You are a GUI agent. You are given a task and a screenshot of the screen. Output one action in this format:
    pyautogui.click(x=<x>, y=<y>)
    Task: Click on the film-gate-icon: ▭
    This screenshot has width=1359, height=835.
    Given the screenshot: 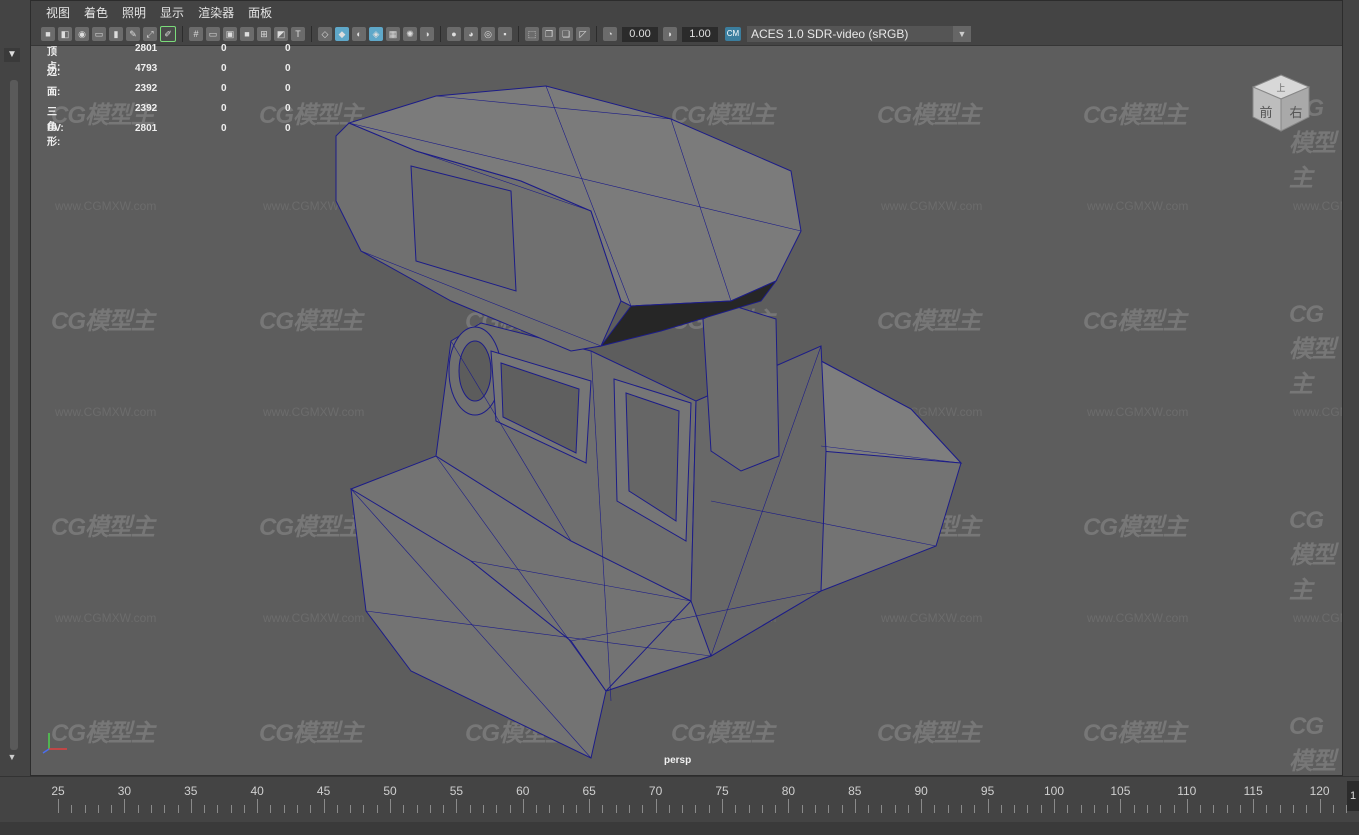 What is the action you would take?
    pyautogui.click(x=213, y=34)
    